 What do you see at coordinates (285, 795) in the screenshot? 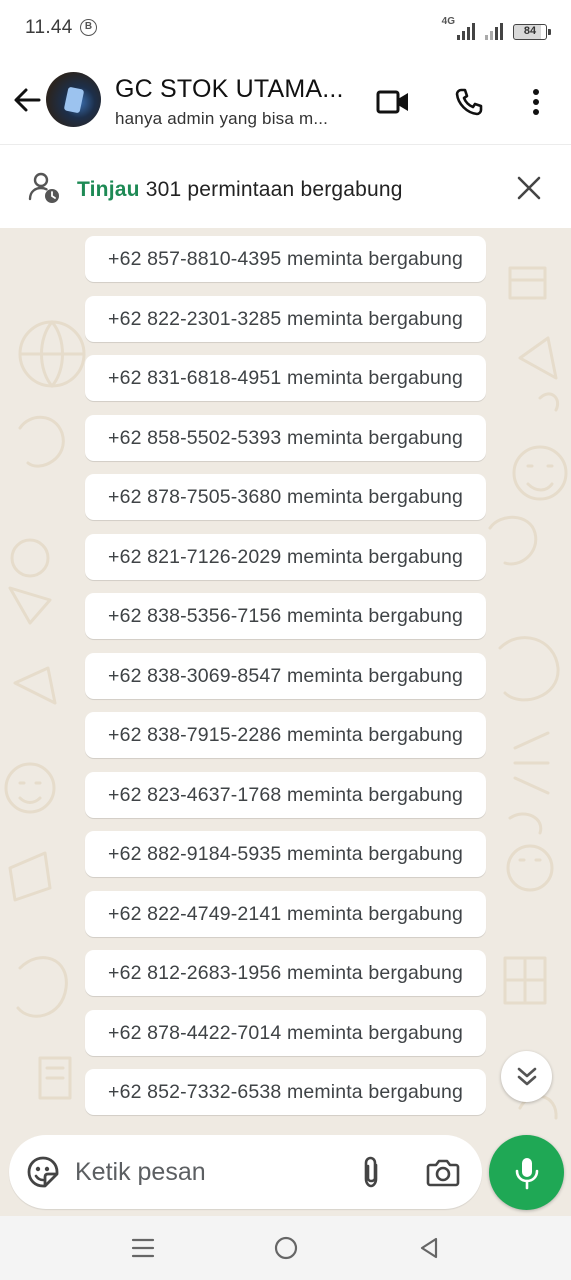
I see `system-message: +62 823-4637-1768 meminta bergabung` at bounding box center [285, 795].